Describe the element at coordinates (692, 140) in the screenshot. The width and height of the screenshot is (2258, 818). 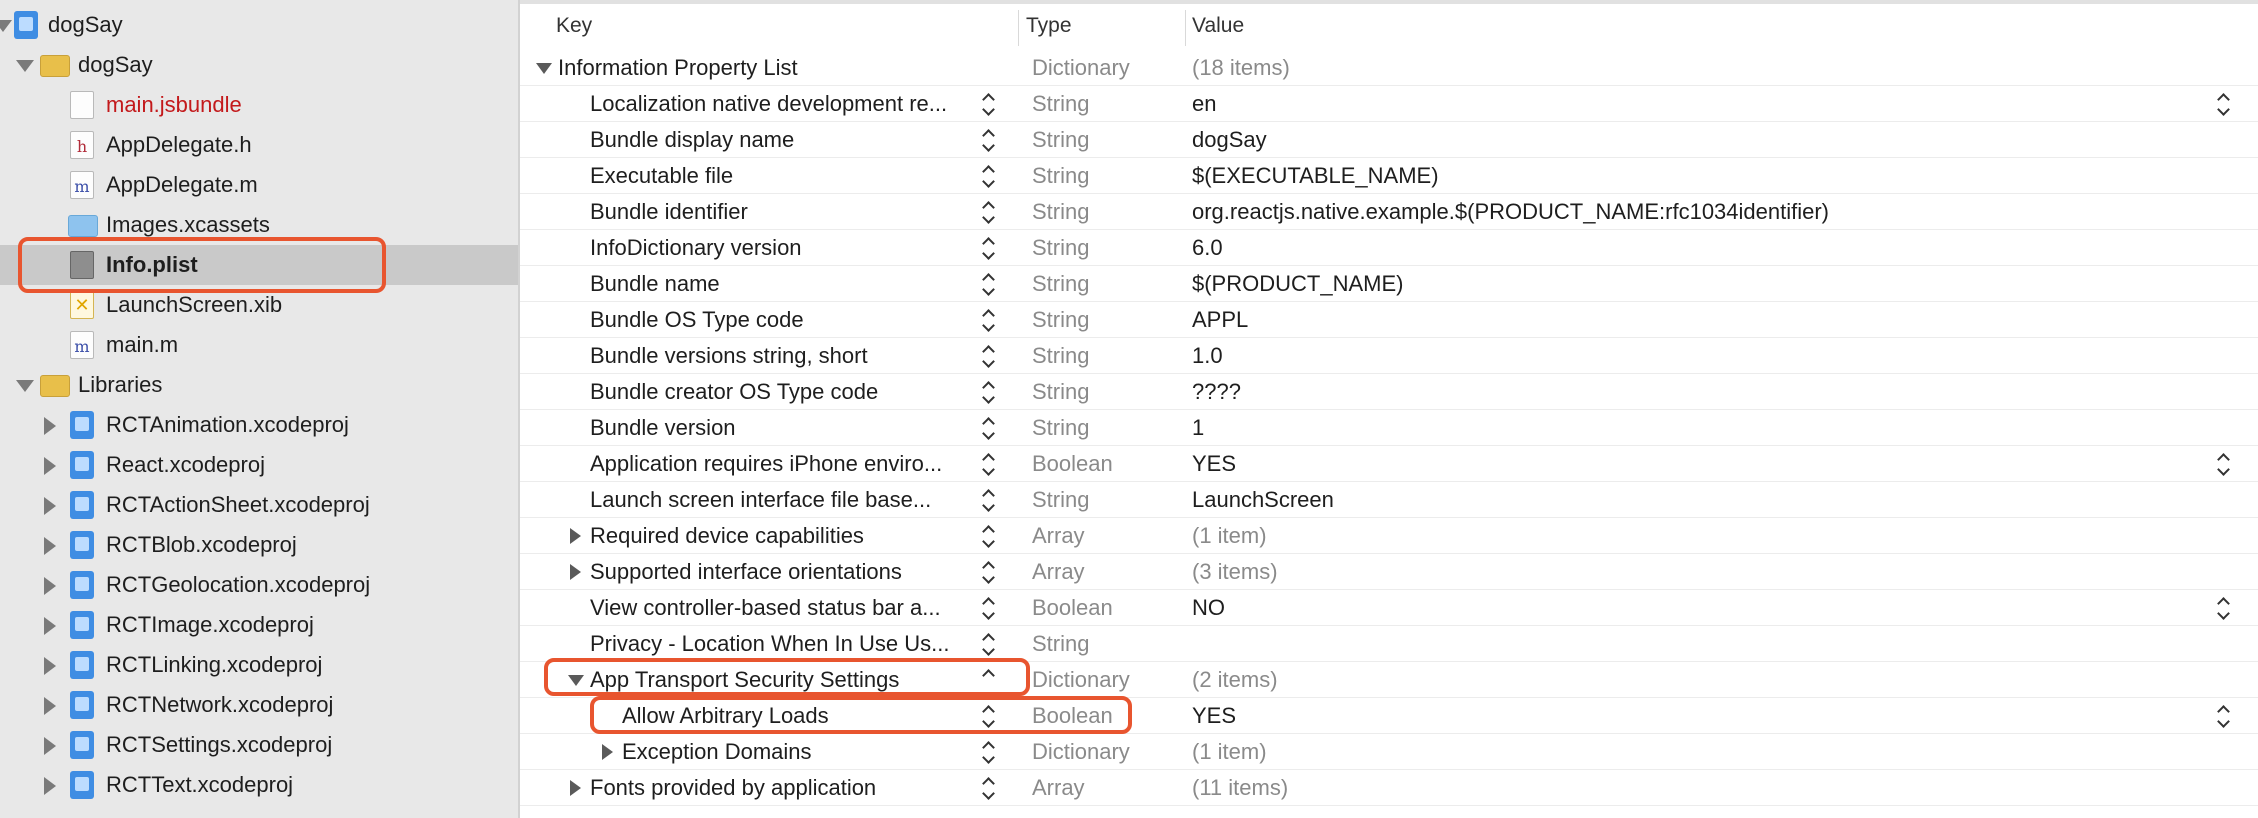
I see `row-key: Bundle display name` at that location.